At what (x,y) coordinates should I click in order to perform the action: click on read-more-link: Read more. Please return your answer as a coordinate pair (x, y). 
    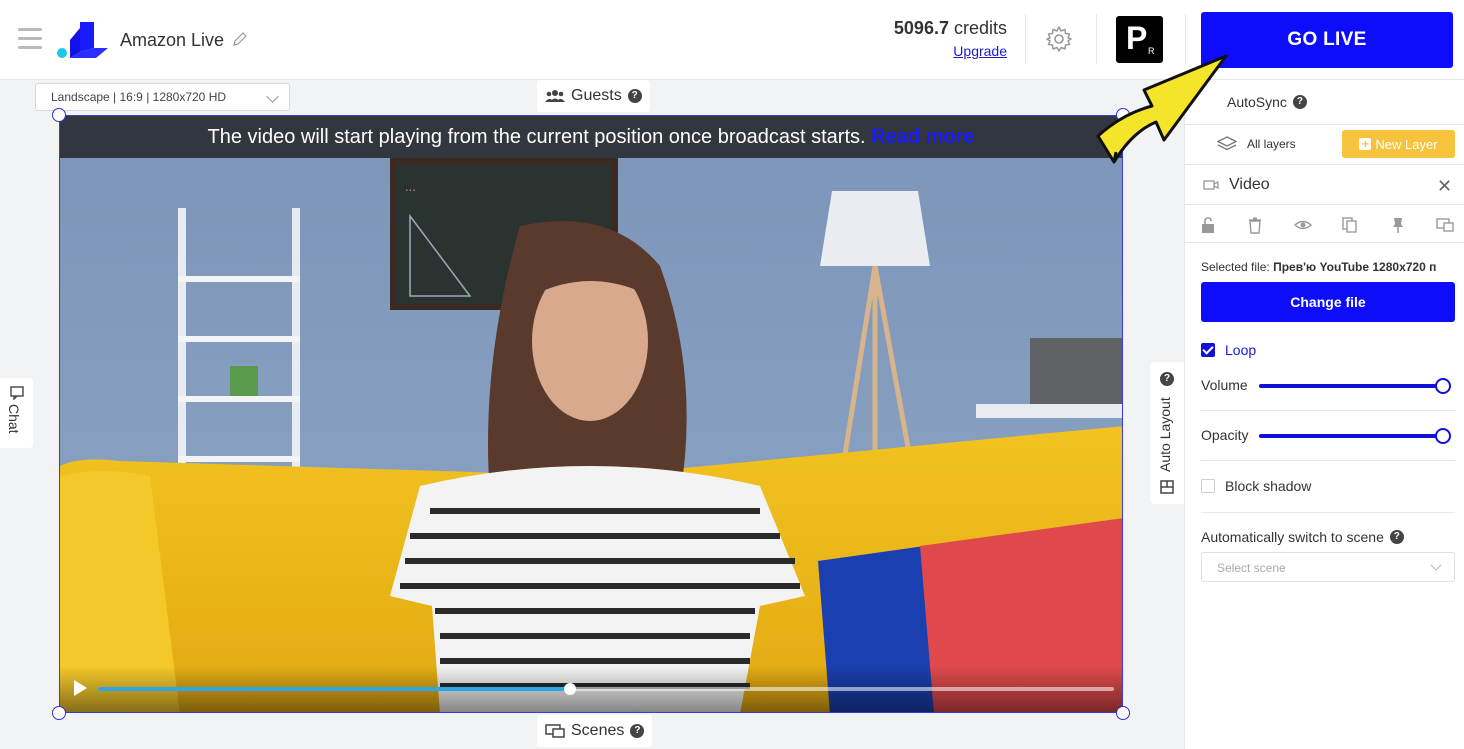
    Looking at the image, I should click on (922, 137).